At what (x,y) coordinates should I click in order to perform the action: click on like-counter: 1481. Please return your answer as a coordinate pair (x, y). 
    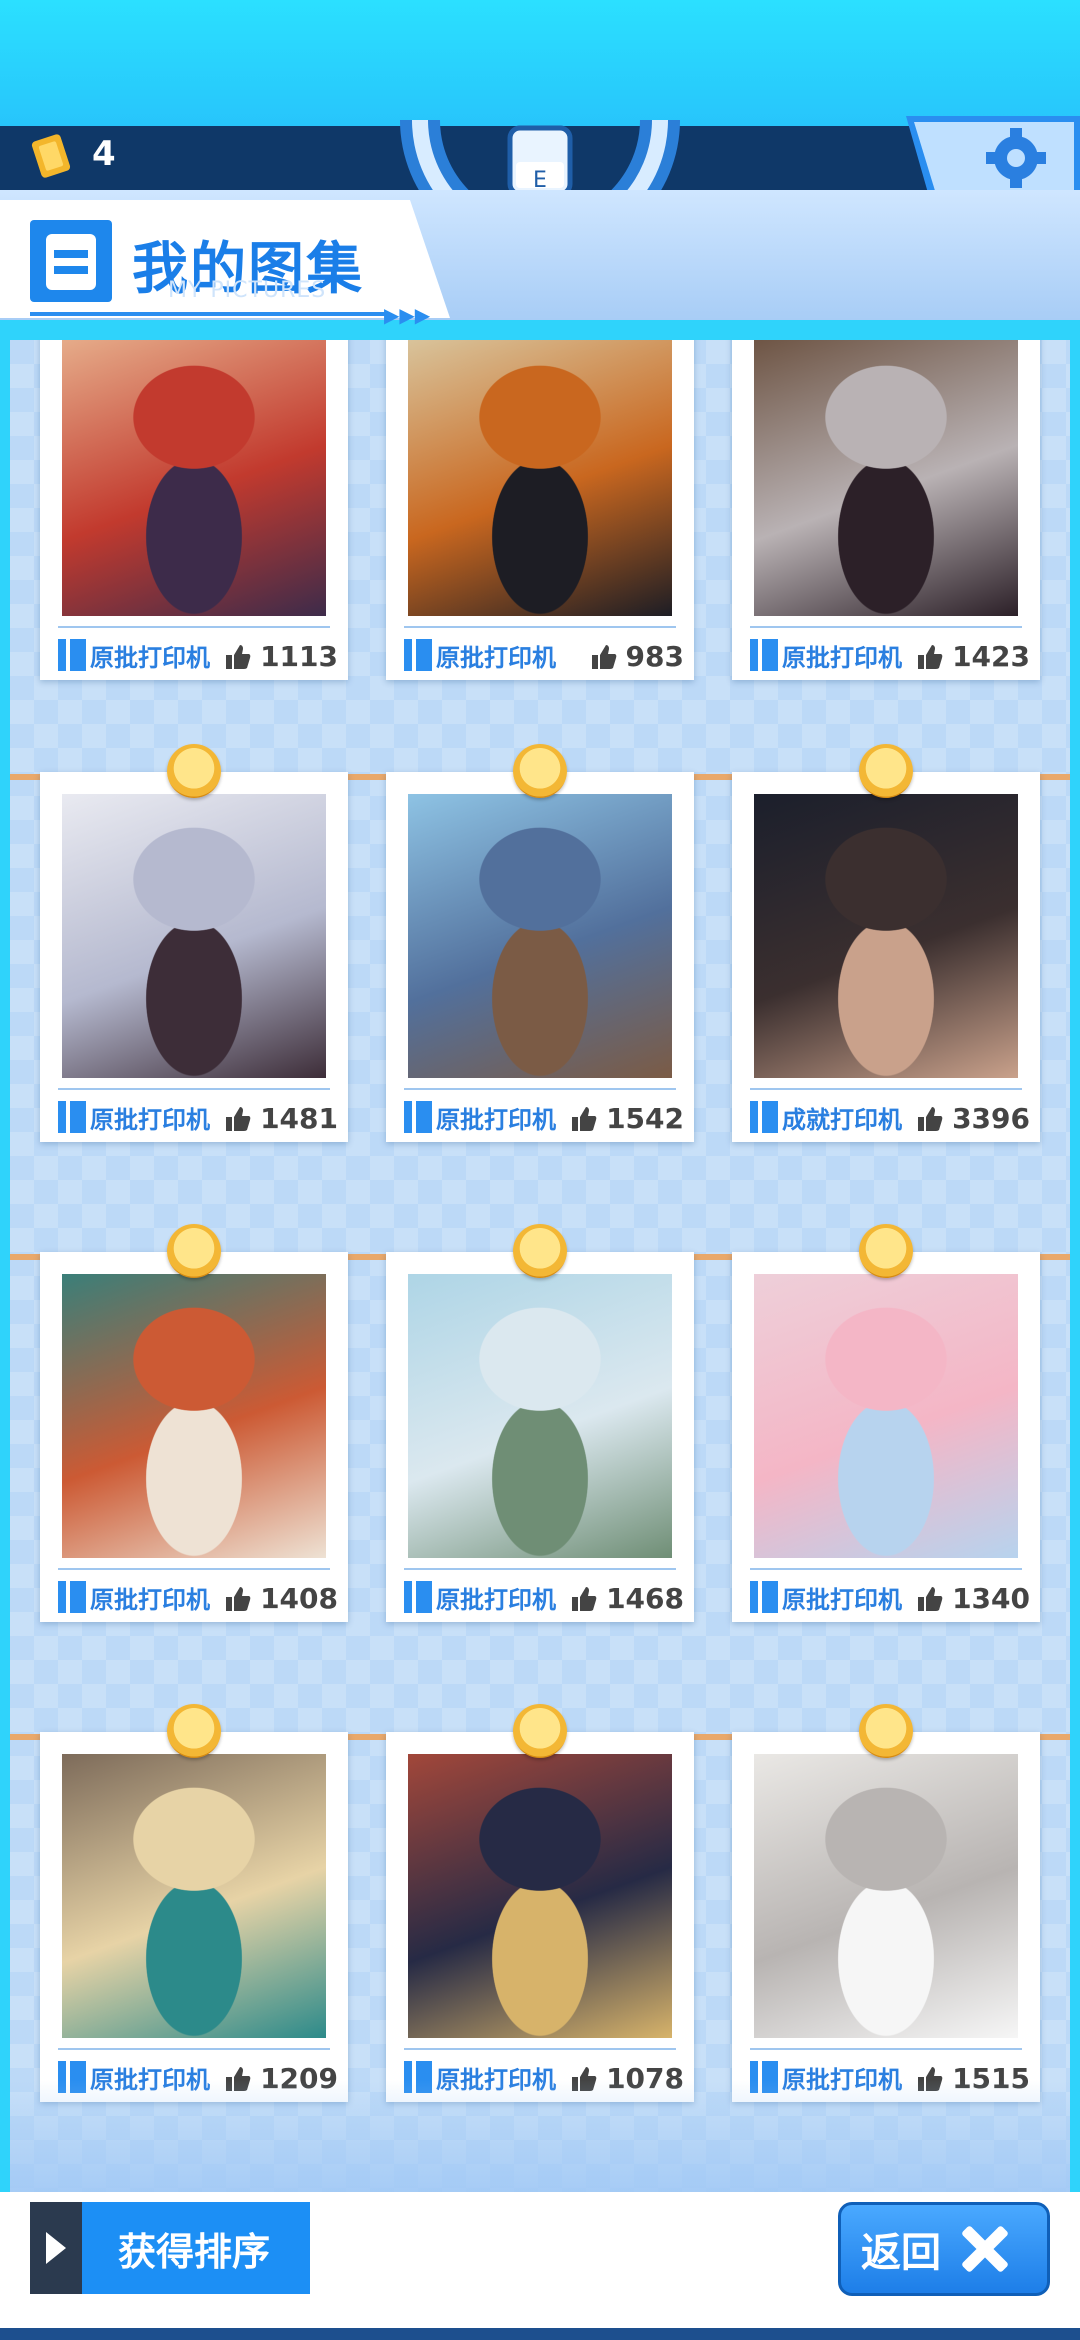
    Looking at the image, I should click on (281, 1118).